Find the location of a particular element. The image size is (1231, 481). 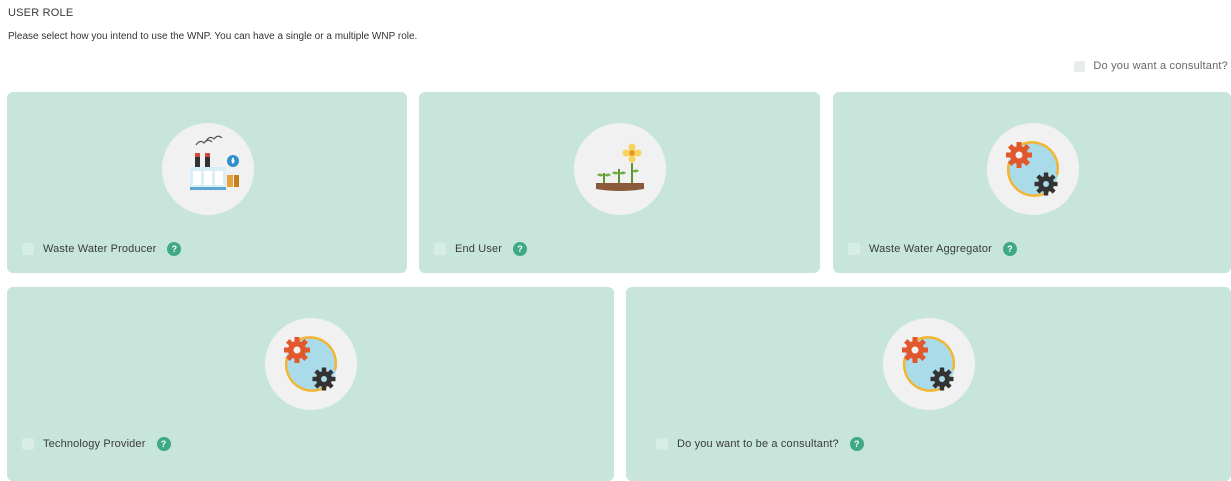

consultant-label: Do you want a consultant? is located at coordinates (1160, 66).